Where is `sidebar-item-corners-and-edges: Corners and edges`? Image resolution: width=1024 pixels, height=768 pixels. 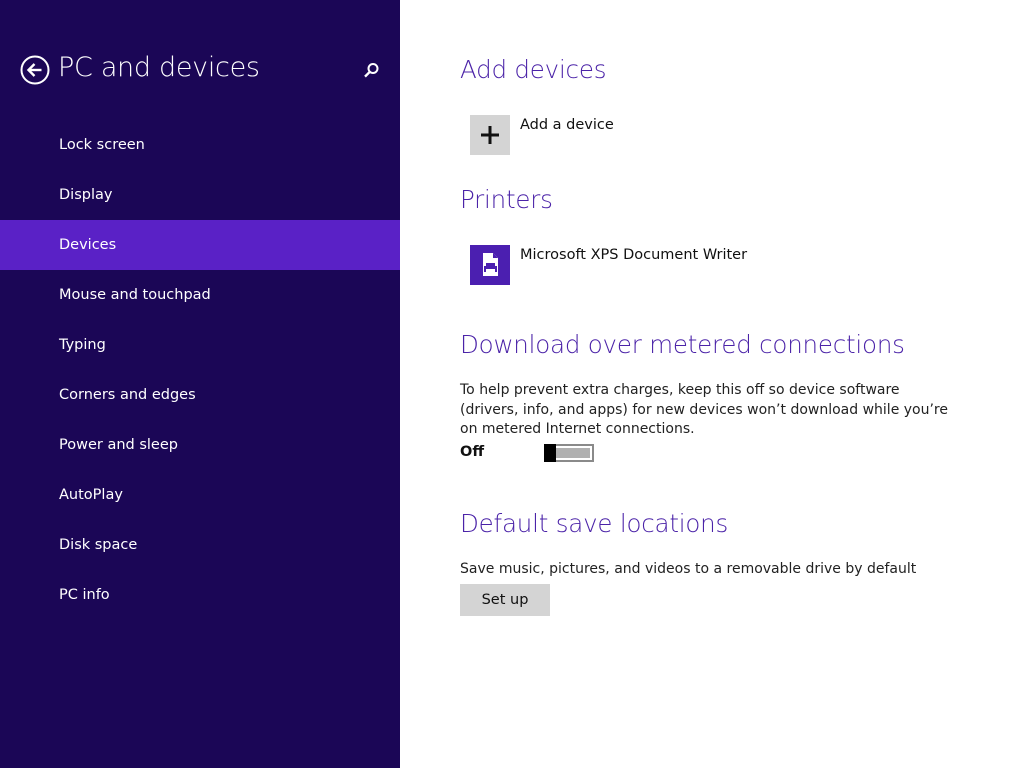
sidebar-item-corners-and-edges: Corners and edges is located at coordinates (200, 395).